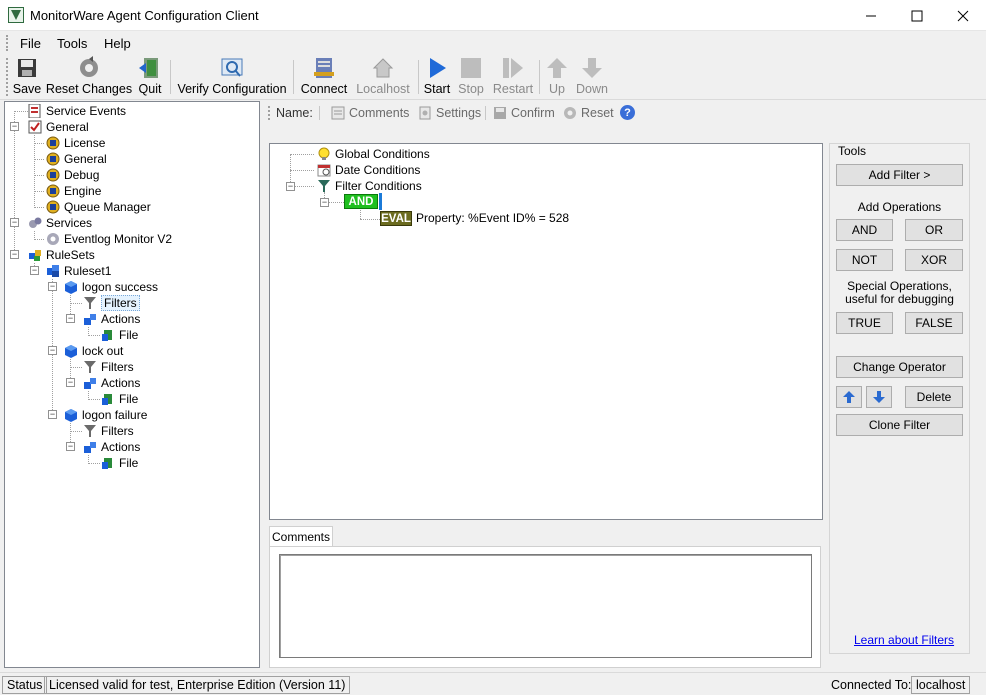 The image size is (986, 695). Describe the element at coordinates (108, 431) in the screenshot. I see `tree-item-rule3-filters: Filters` at that location.